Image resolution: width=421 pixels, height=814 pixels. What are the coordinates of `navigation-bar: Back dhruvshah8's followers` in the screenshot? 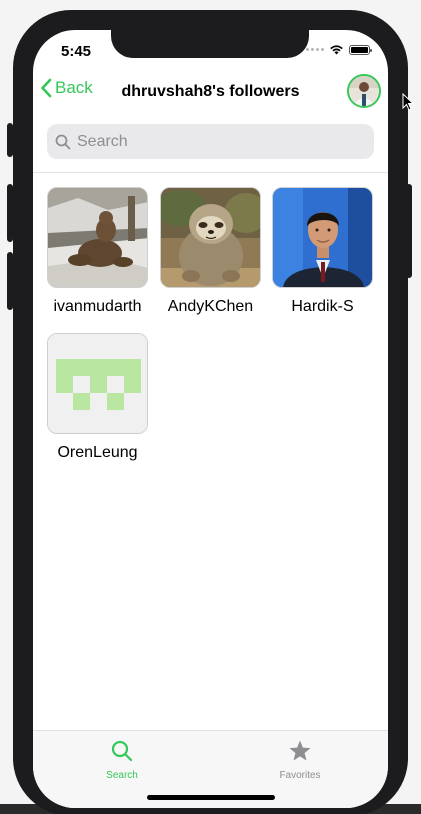 It's located at (210, 93).